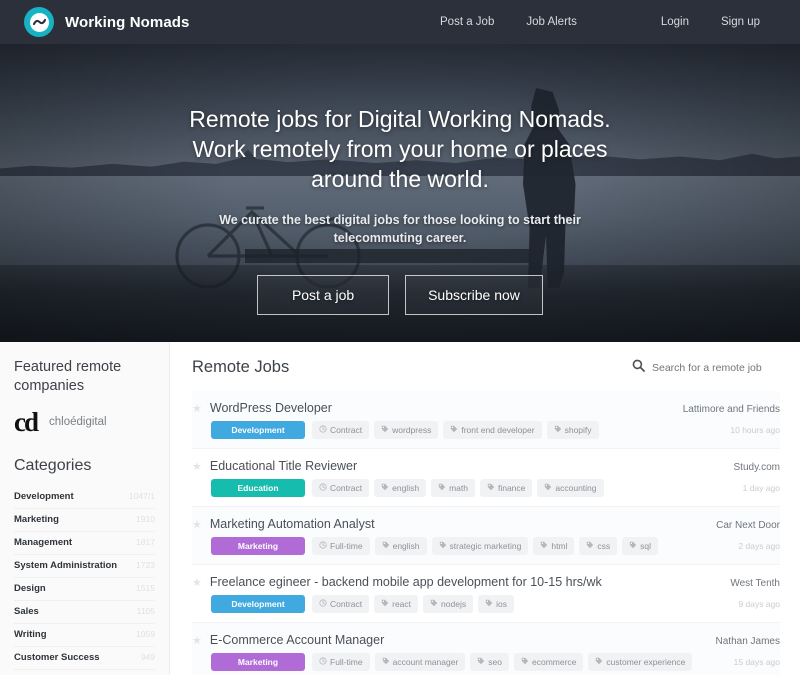 The image size is (800, 675). I want to click on category-label: Marketing, so click(36, 519).